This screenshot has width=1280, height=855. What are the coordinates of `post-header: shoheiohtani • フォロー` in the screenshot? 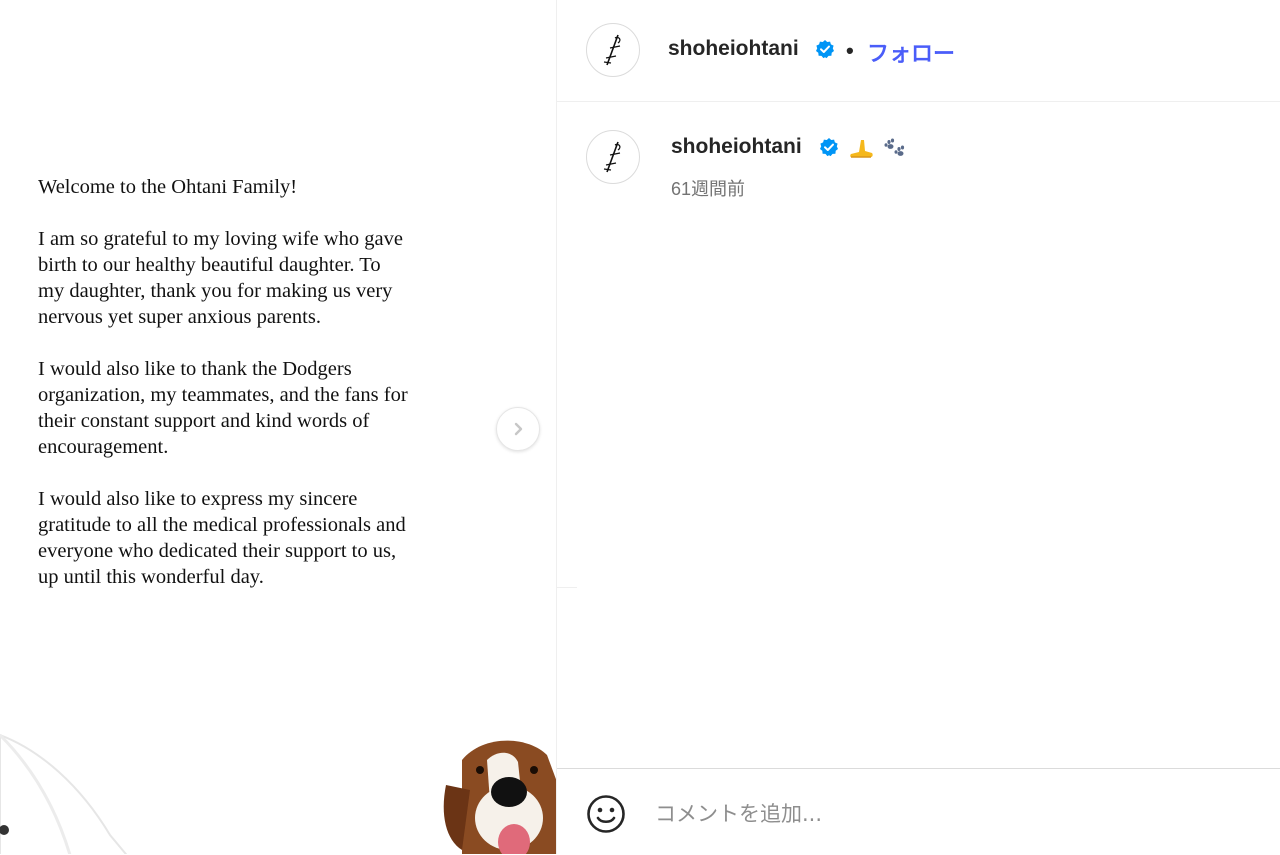 It's located at (918, 51).